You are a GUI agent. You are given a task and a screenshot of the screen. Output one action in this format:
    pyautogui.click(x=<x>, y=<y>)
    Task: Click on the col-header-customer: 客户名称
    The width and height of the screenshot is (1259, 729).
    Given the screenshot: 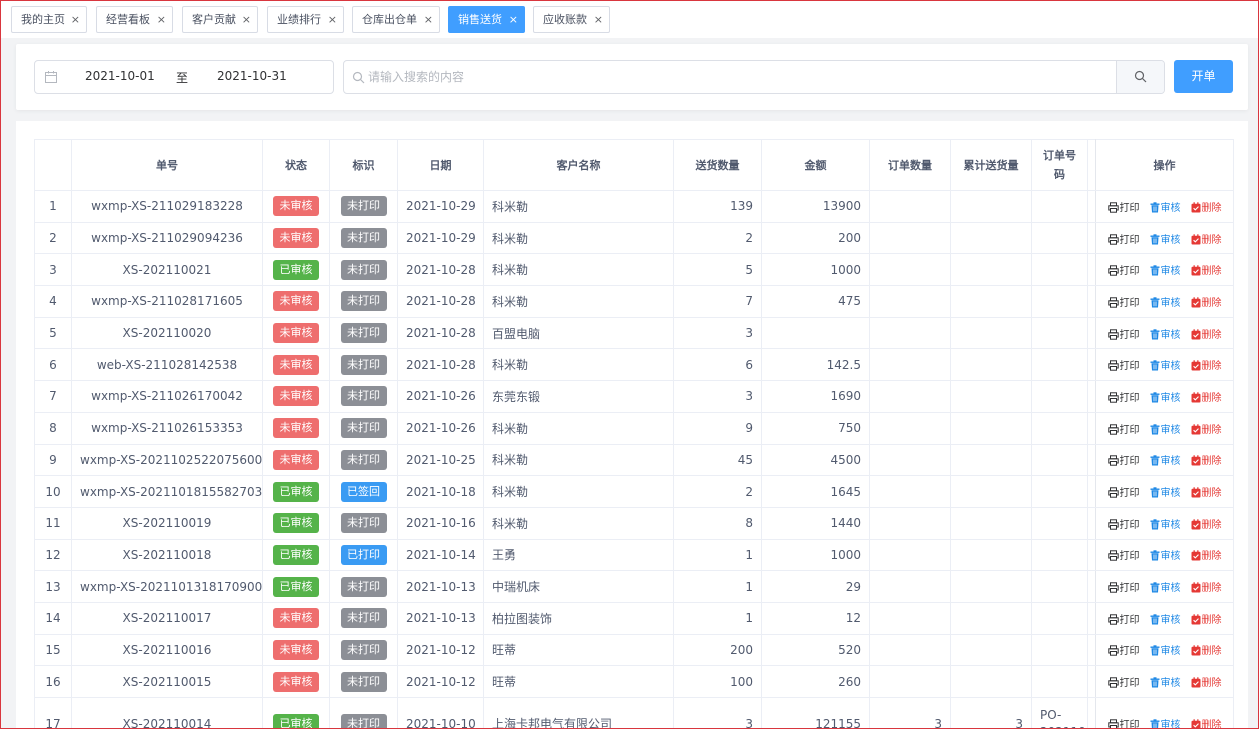 What is the action you would take?
    pyautogui.click(x=578, y=165)
    